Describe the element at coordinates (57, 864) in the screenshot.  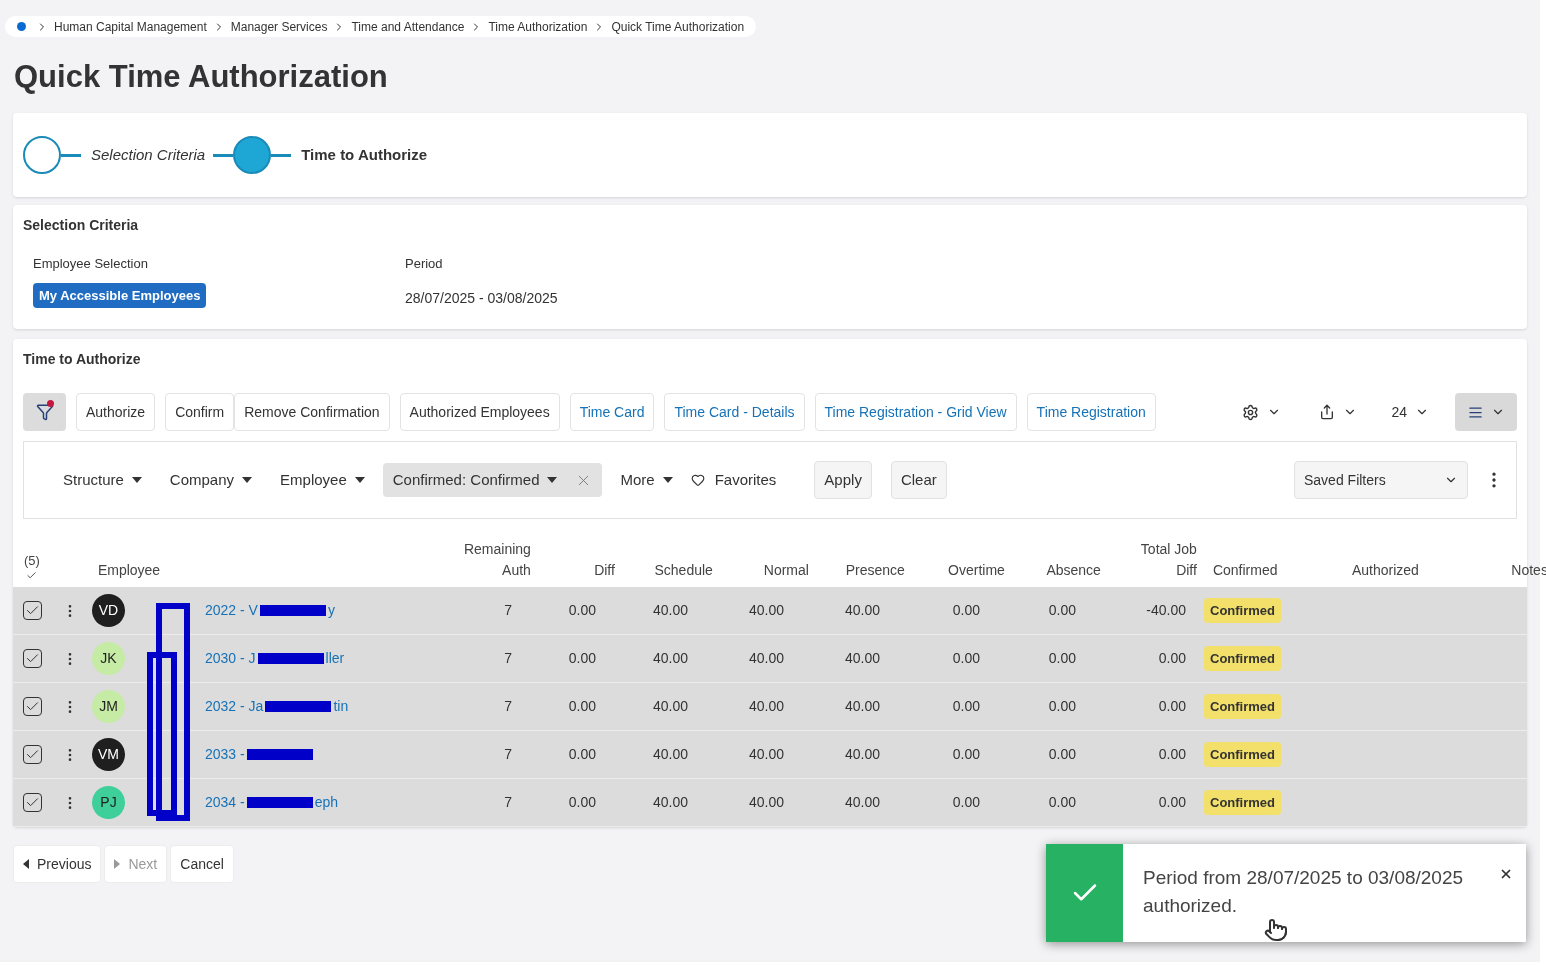
I see `footer-button: Previous` at that location.